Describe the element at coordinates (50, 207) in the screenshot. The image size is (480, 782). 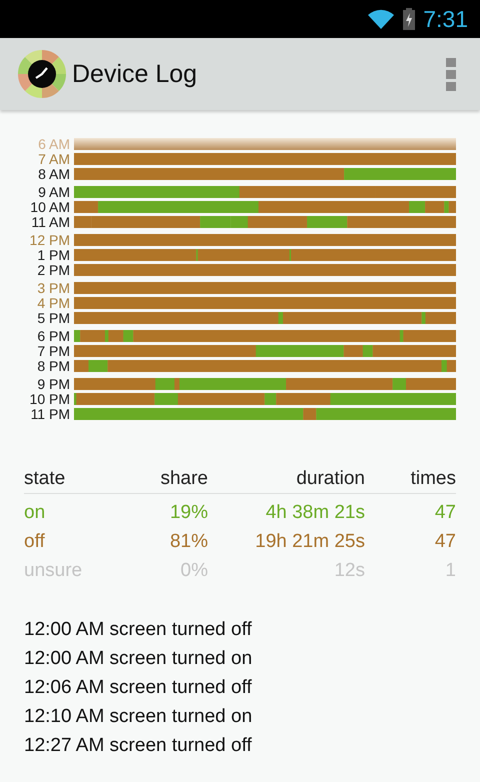
I see `hour-label: 10 AM` at that location.